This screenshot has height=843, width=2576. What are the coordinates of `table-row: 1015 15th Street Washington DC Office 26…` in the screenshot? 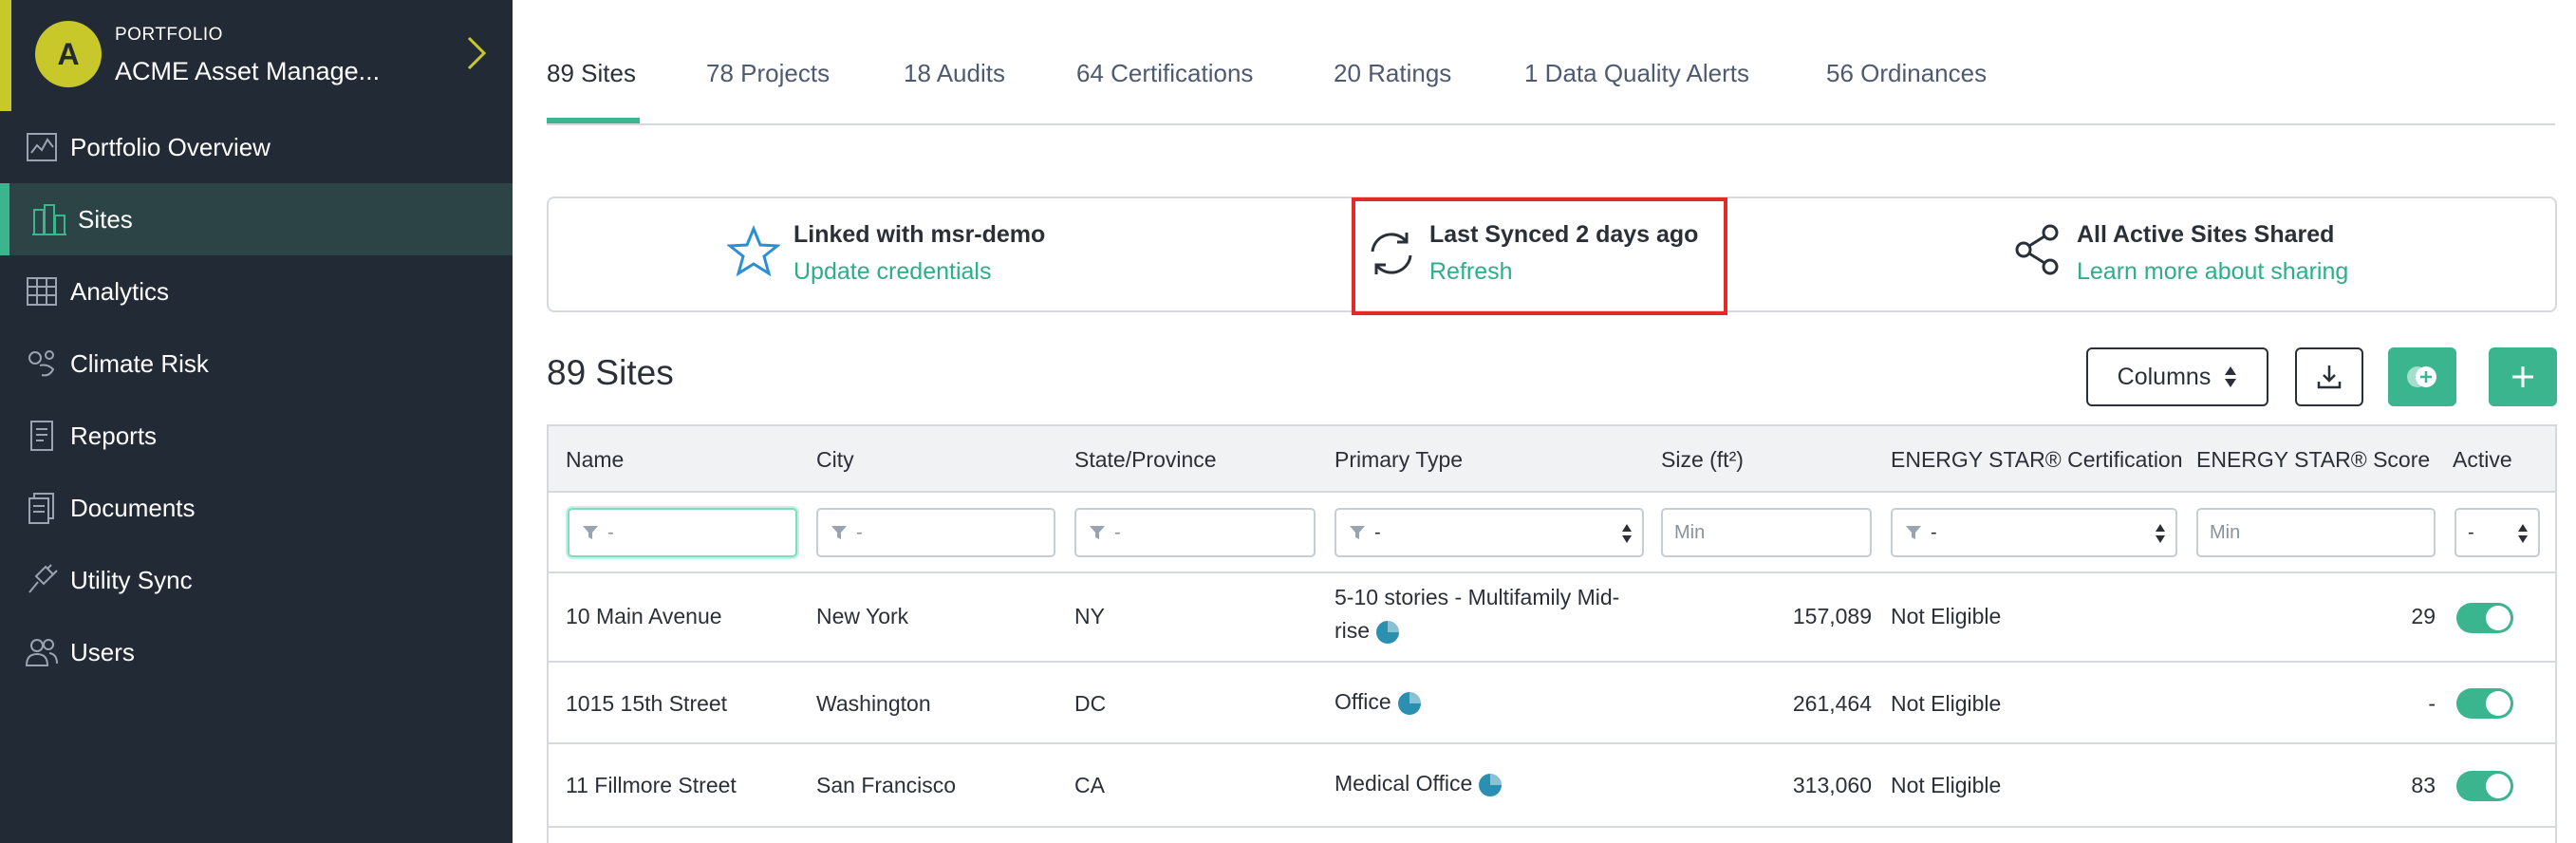 It's located at (1552, 703).